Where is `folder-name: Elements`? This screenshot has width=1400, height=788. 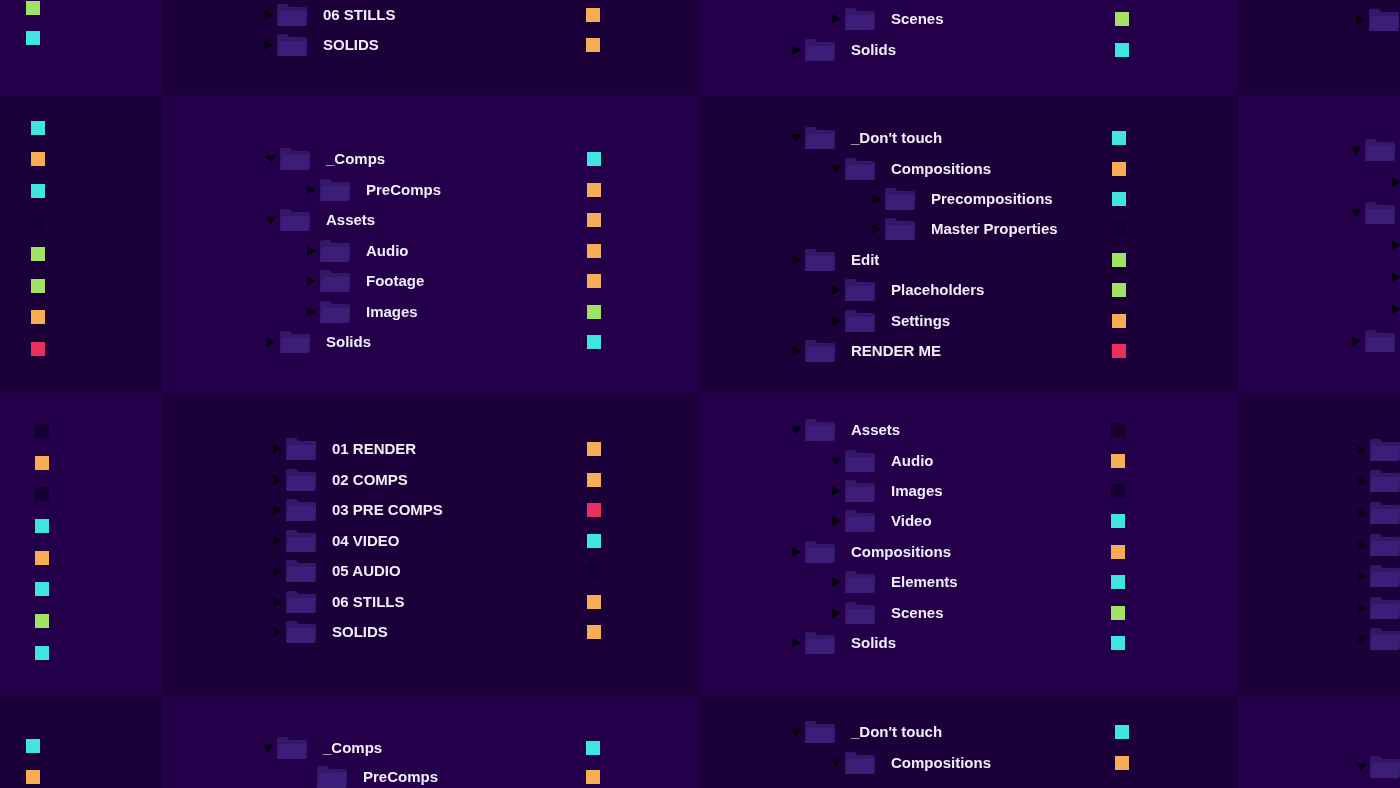 folder-name: Elements is located at coordinates (924, 582).